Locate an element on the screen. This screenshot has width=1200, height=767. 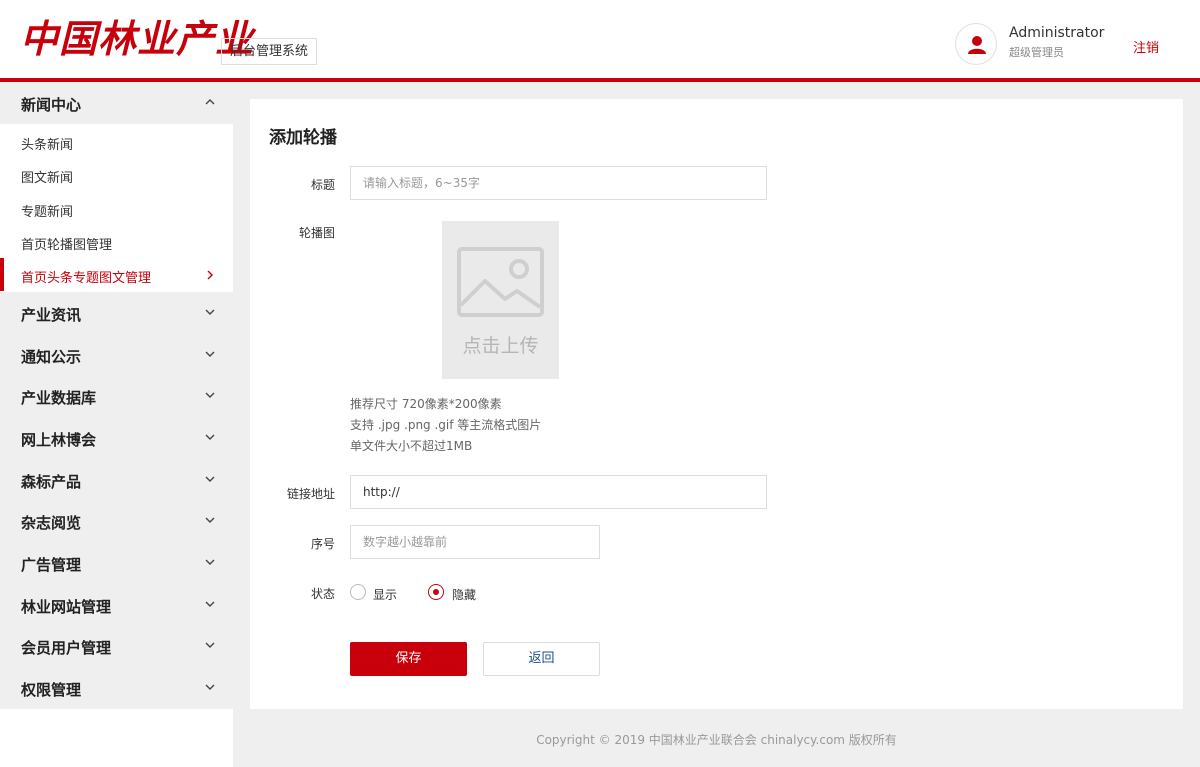
upload-hint-size: 推荐尺寸 720像素*200像素 is located at coordinates (426, 404).